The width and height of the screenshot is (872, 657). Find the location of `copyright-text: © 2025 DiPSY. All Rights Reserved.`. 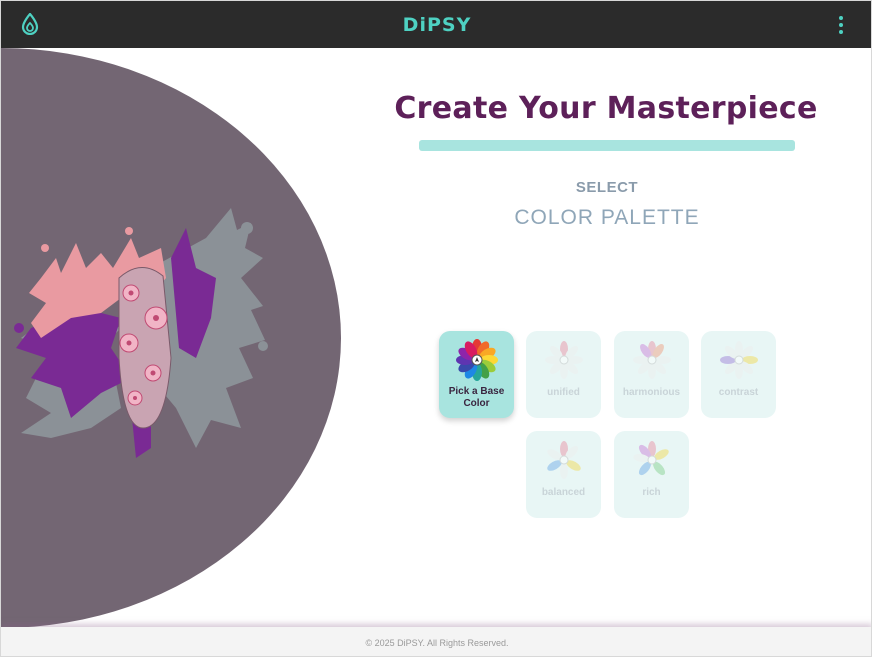

copyright-text: © 2025 DiPSY. All Rights Reserved. is located at coordinates (437, 642).